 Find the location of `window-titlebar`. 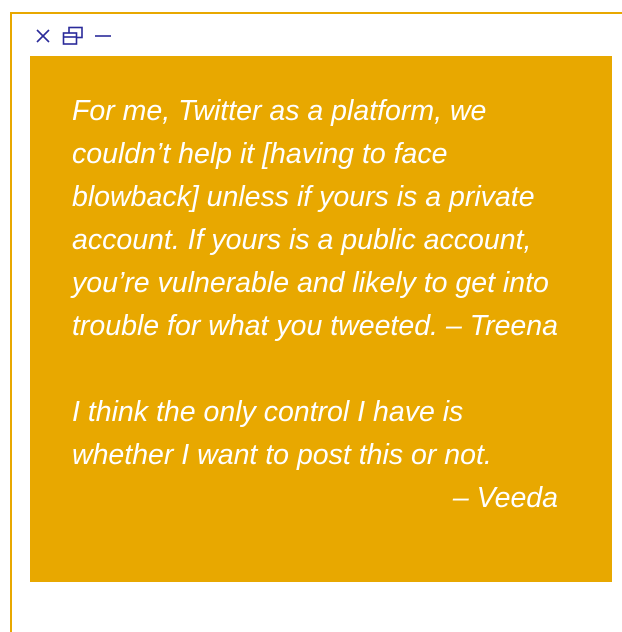

window-titlebar is located at coordinates (73, 36).